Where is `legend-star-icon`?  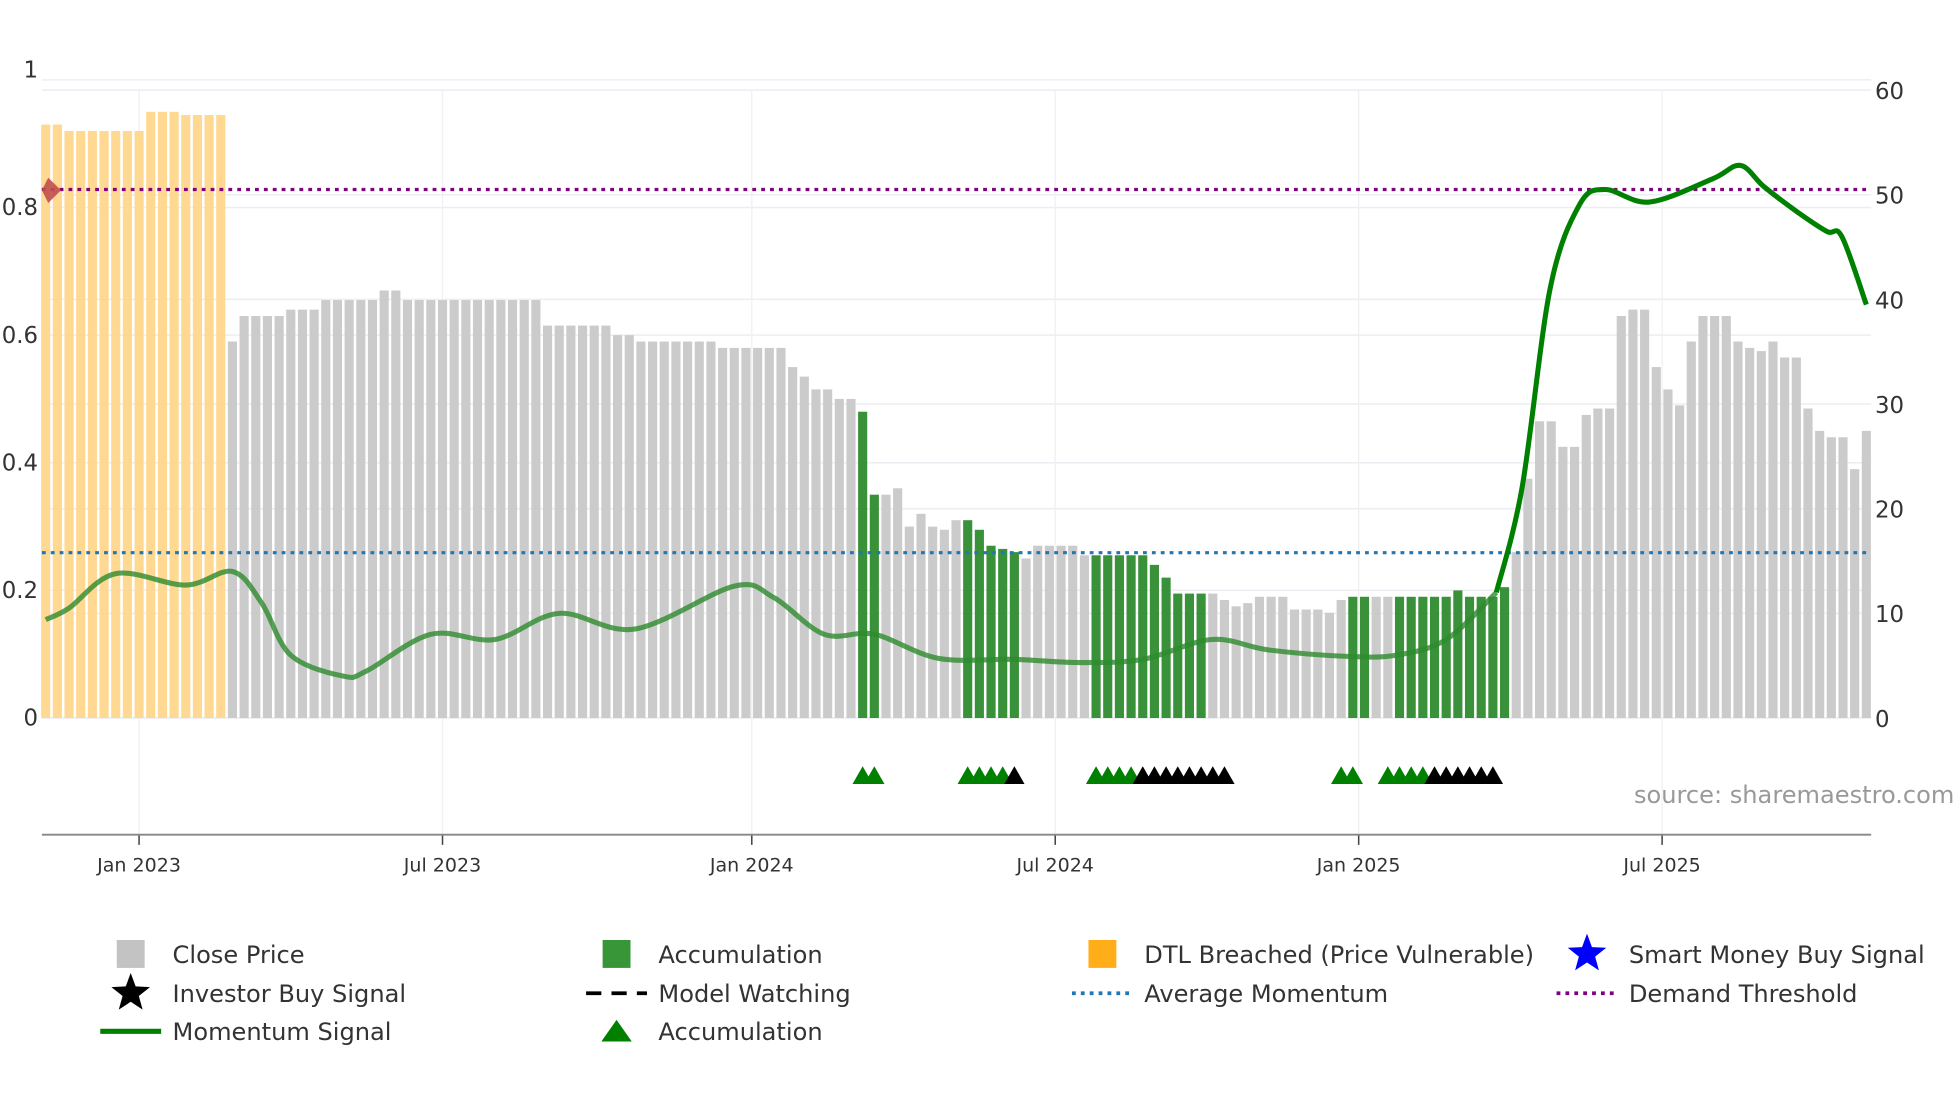 legend-star-icon is located at coordinates (1587, 952).